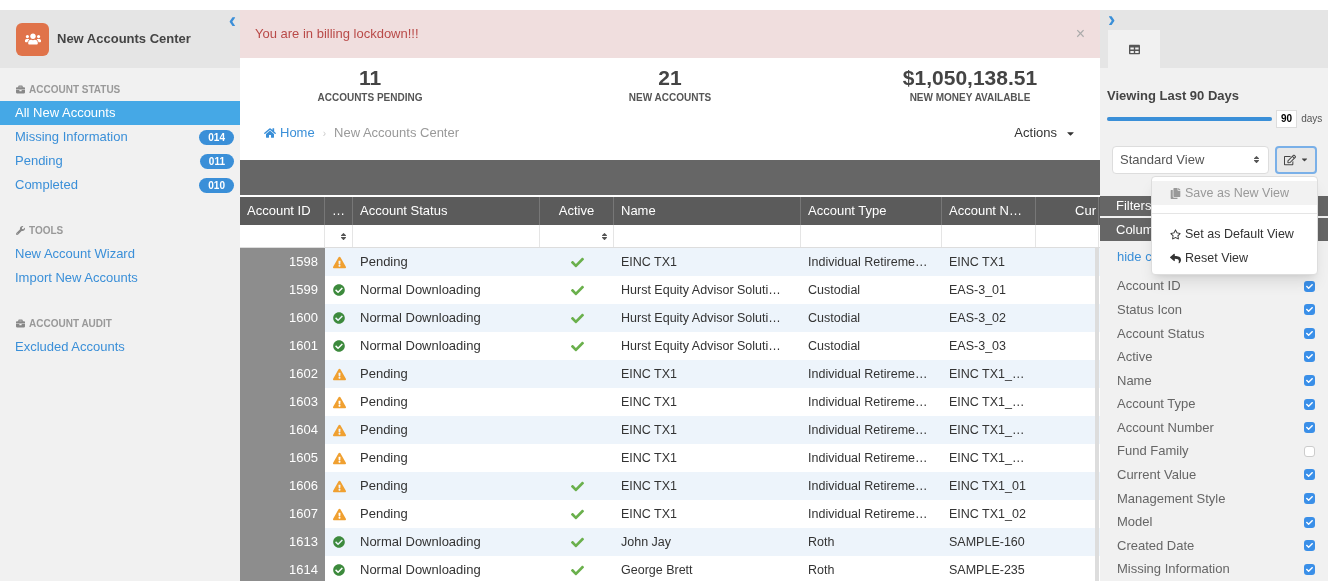 The image size is (1328, 581). I want to click on account-id-cell: 1605, so click(282, 458).